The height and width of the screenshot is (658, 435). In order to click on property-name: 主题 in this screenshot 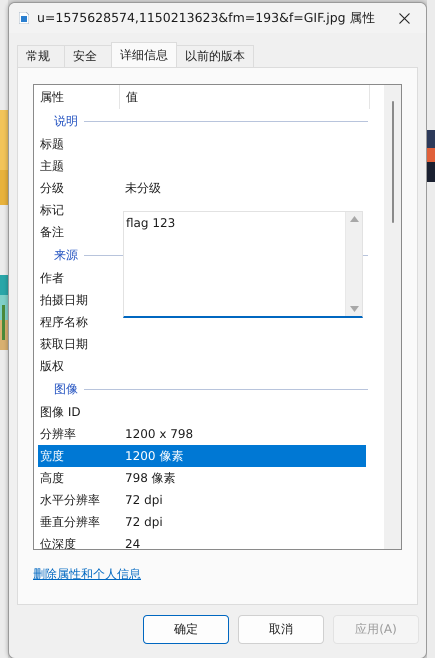, I will do `click(52, 166)`.